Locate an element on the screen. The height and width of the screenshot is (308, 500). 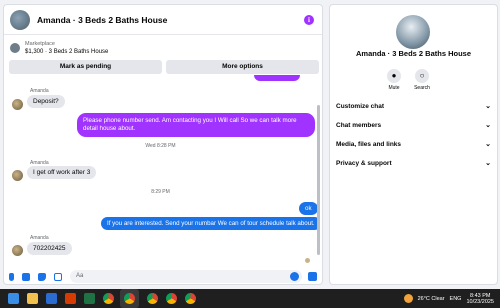
details-title: Amanda · 3 Beds 2 Baths House is located at coordinates (413, 53).